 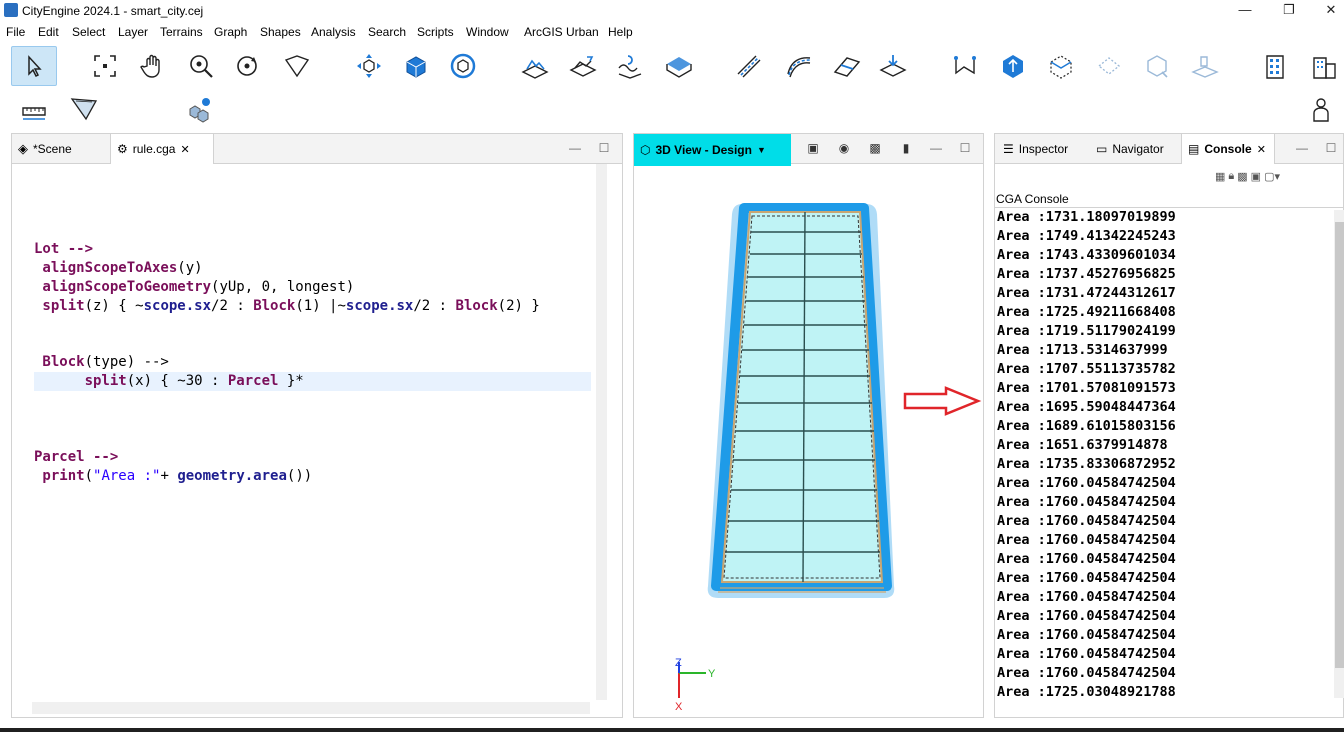 I want to click on menu-help: Help, so click(x=620, y=32).